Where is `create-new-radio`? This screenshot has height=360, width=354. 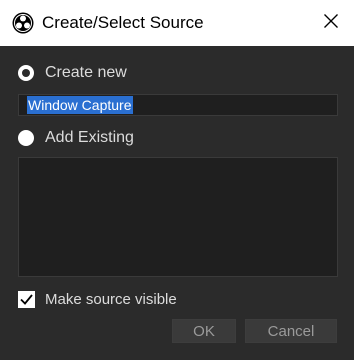 create-new-radio is located at coordinates (26, 73).